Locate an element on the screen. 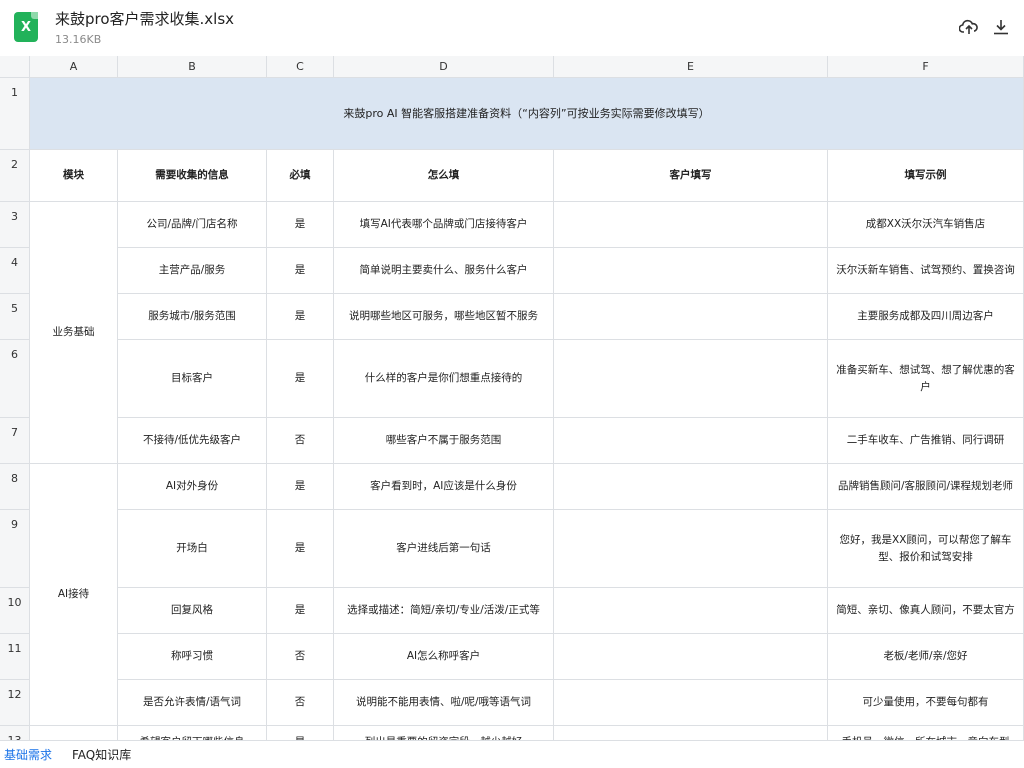 The width and height of the screenshot is (1024, 768). table-cell-example: 您好，我是XX顾问，可以帮您了解车型、报价和试驾安排 is located at coordinates (926, 549).